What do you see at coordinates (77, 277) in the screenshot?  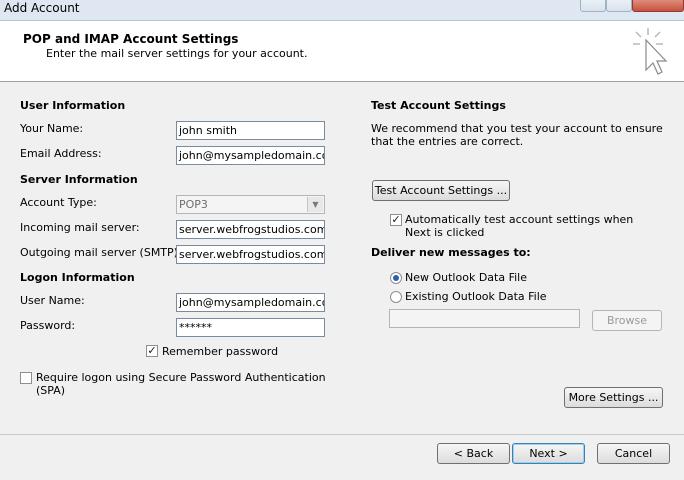 I see `logon-info-heading: Logon Information` at bounding box center [77, 277].